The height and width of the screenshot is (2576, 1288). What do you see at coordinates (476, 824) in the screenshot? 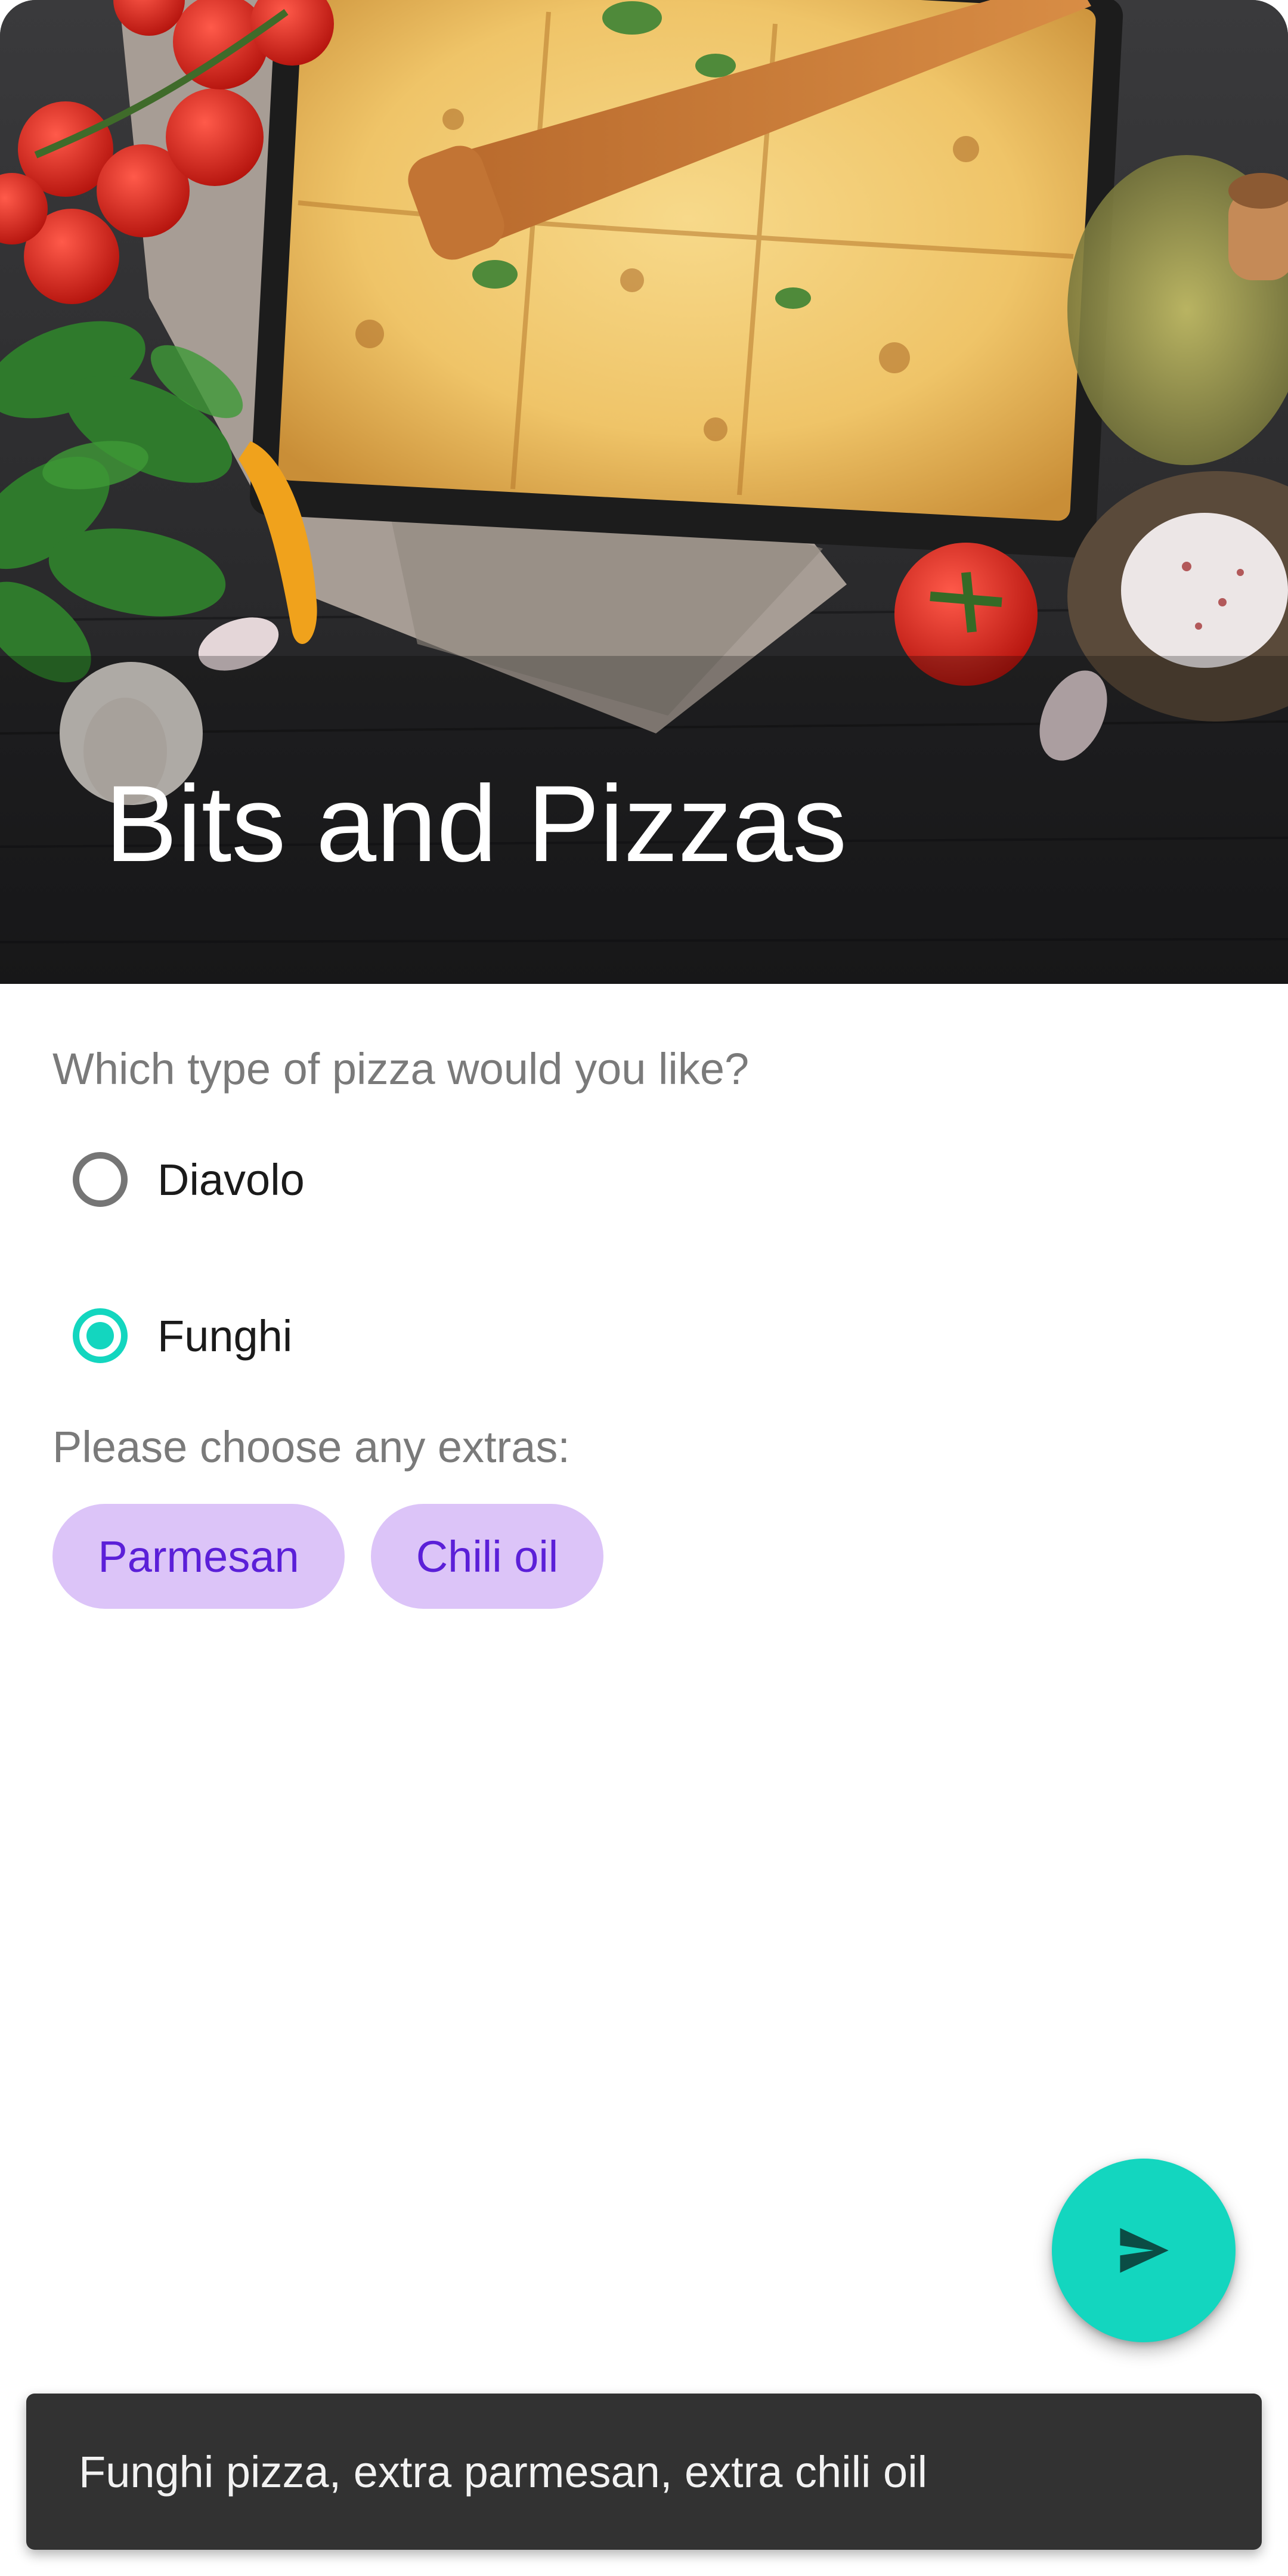
I see `app-title: Bits and Pizzas` at bounding box center [476, 824].